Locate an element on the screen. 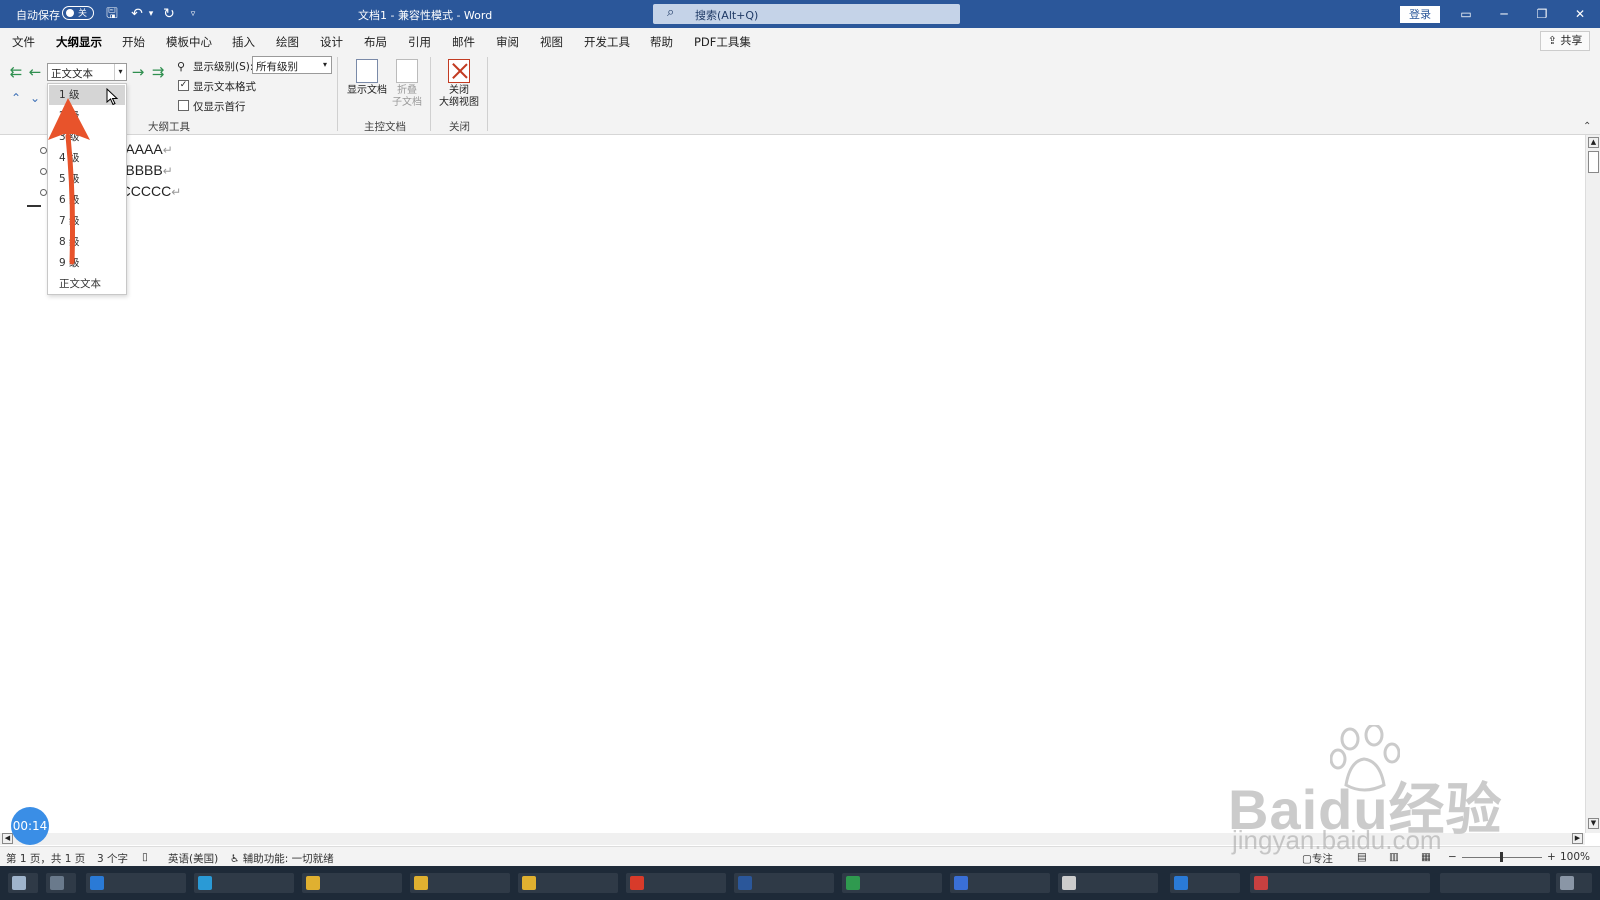  search-placeholder: 搜索(Alt+Q) is located at coordinates (727, 15).